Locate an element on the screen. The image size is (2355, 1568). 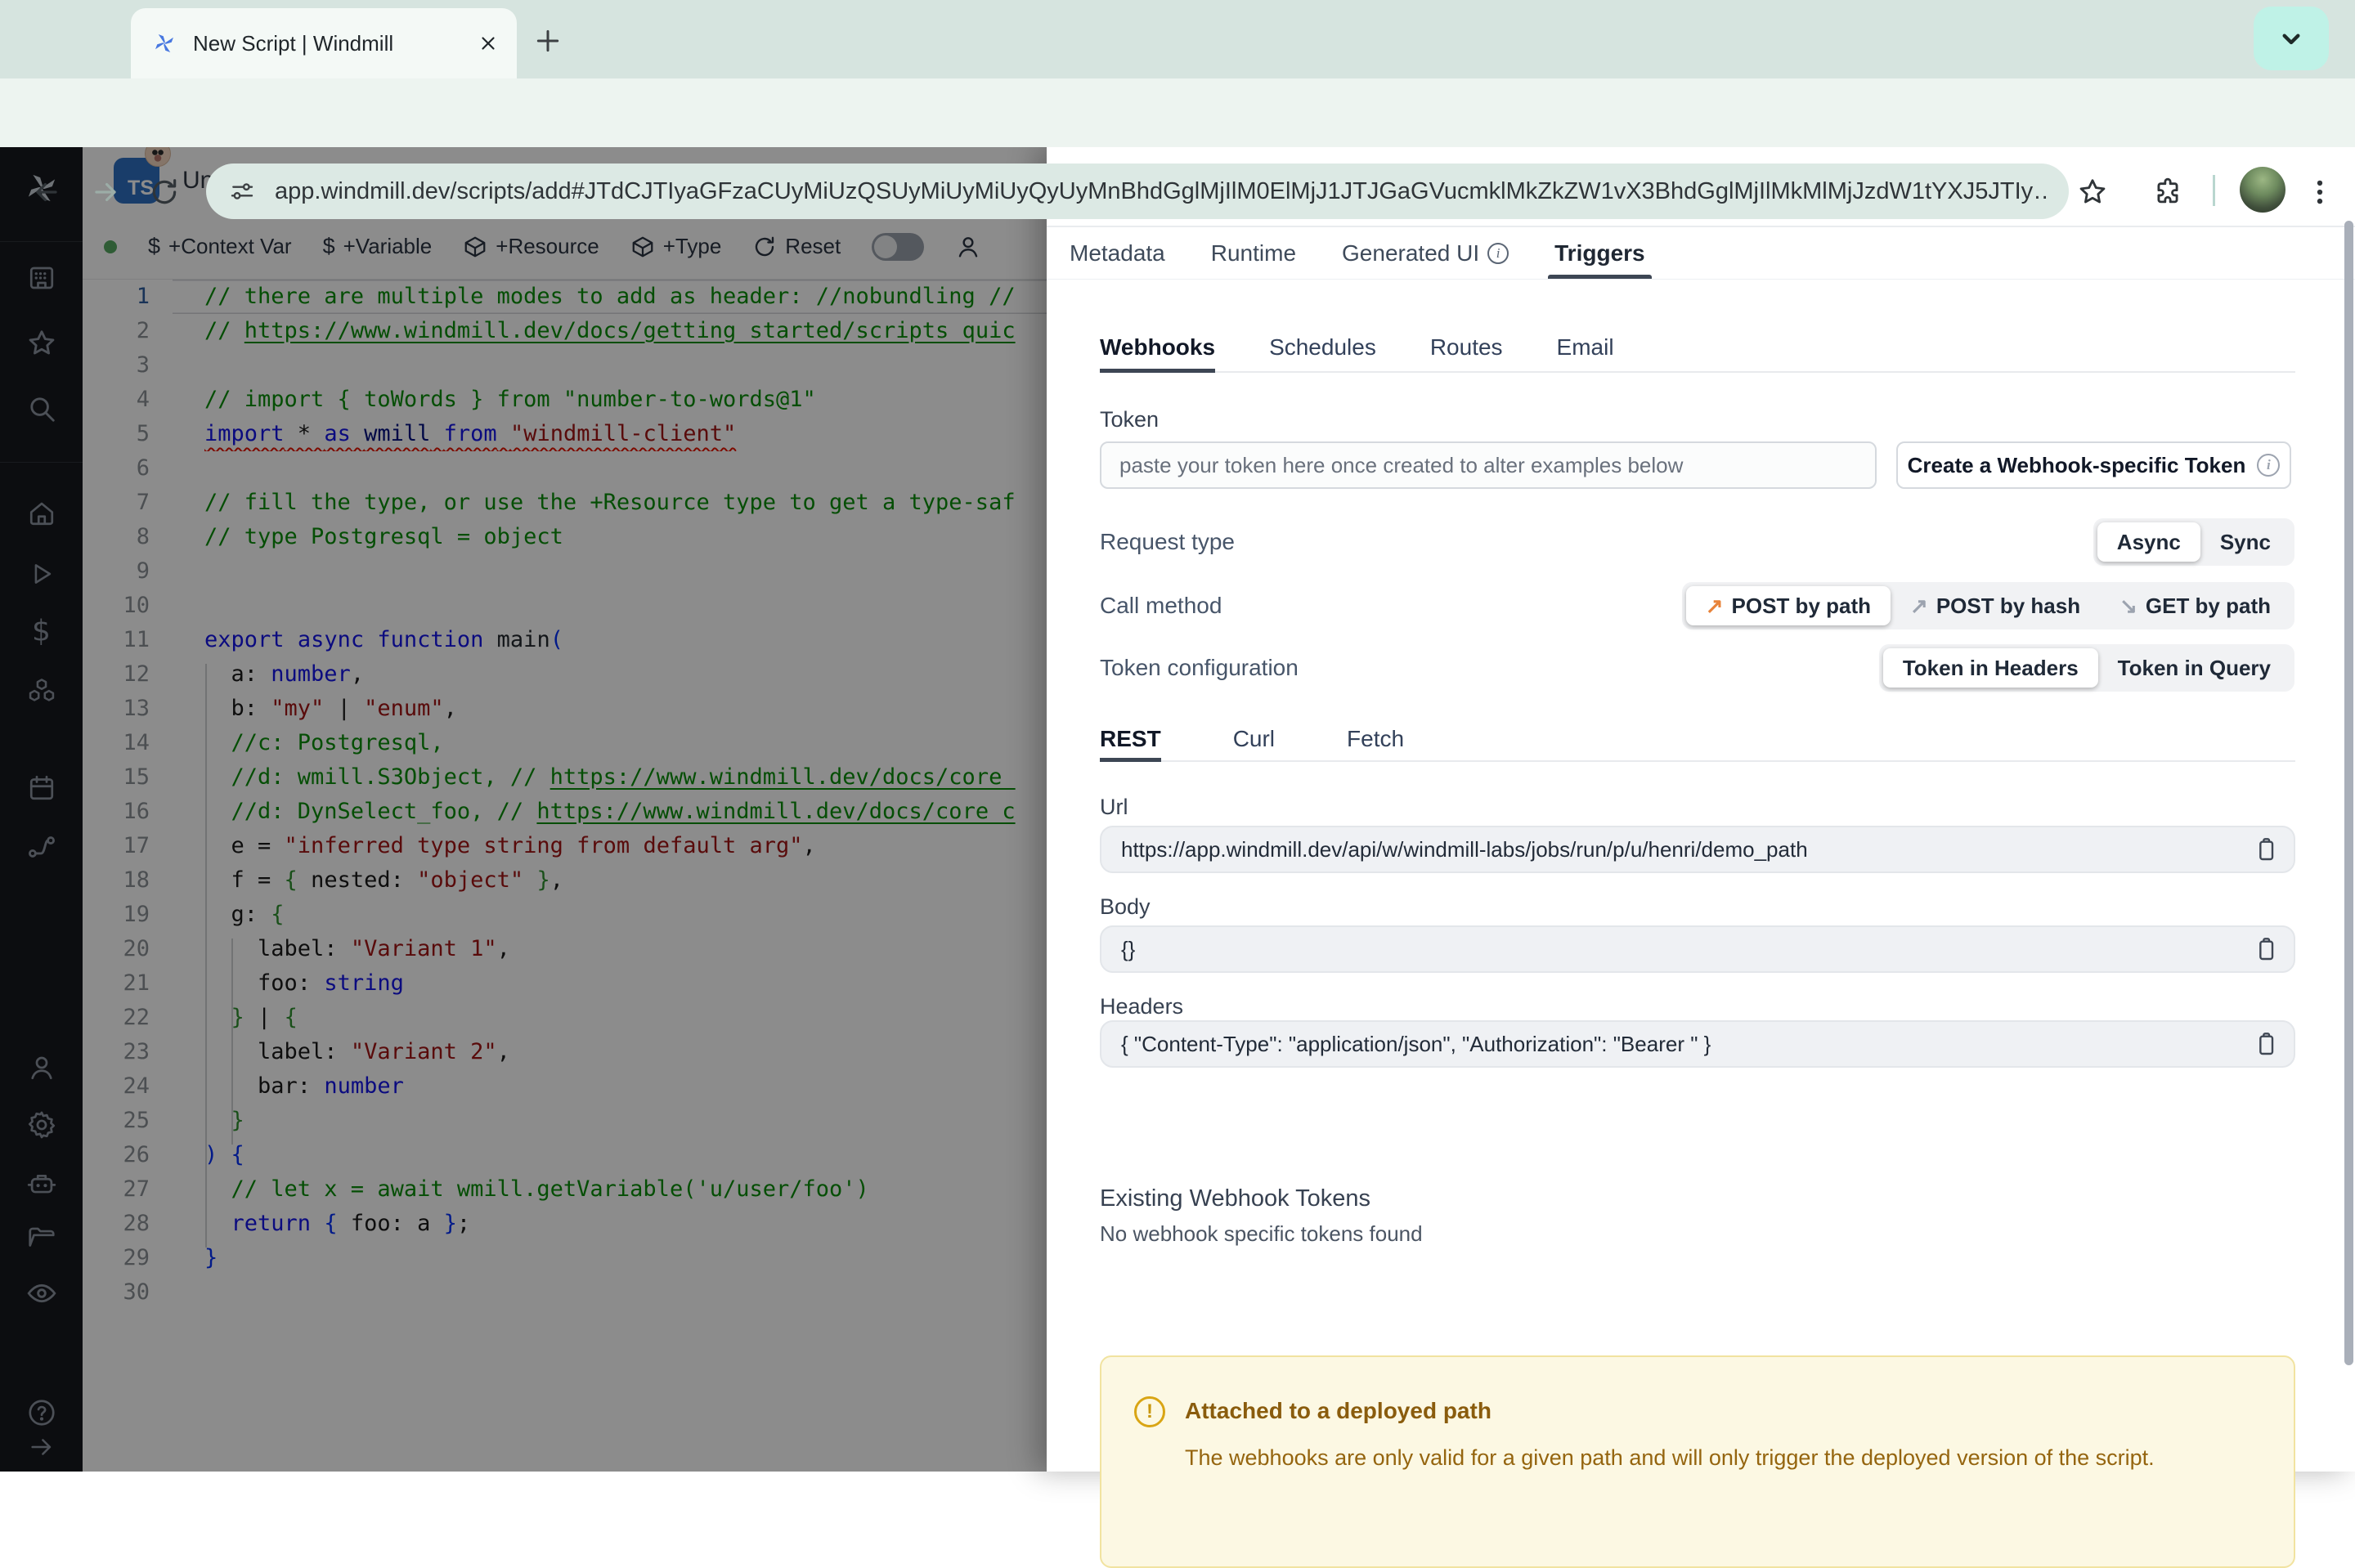
tab-label: Email is located at coordinates (1585, 347).